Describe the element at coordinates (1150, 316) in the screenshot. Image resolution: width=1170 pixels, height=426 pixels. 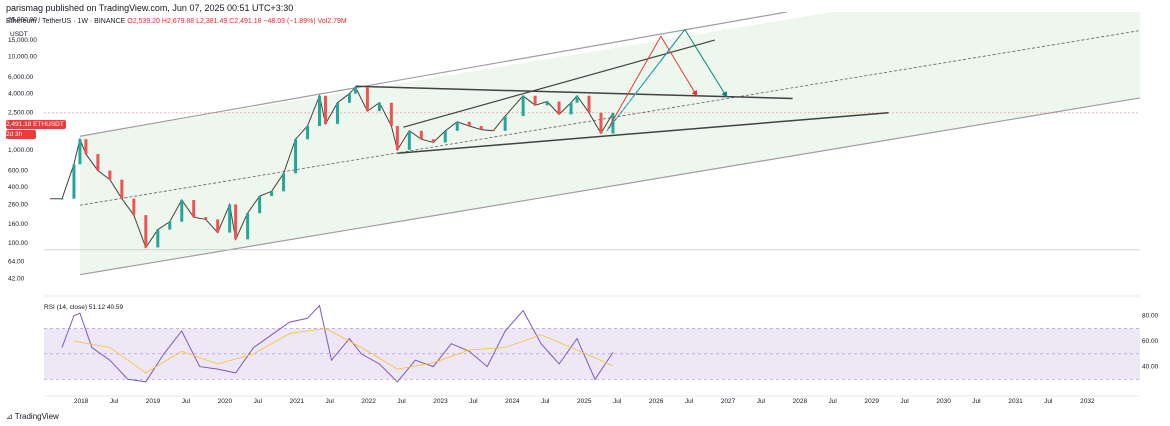
I see `rsi-axis-tick: 80.00` at that location.